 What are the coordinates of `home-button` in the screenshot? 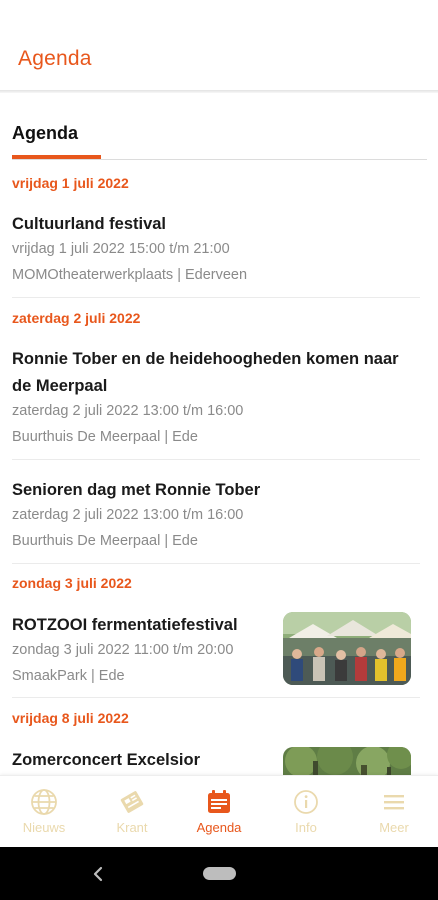 It's located at (219, 873).